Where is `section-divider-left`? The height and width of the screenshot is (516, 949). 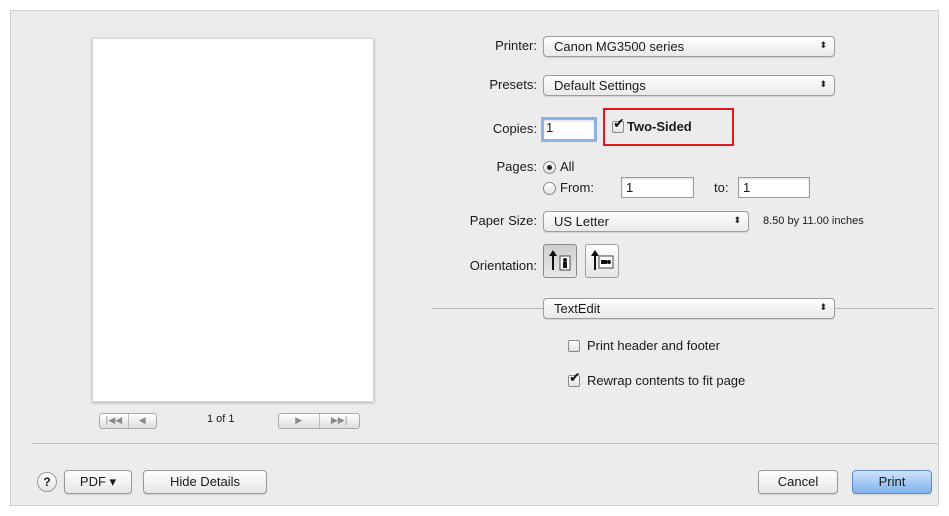 section-divider-left is located at coordinates (488, 308).